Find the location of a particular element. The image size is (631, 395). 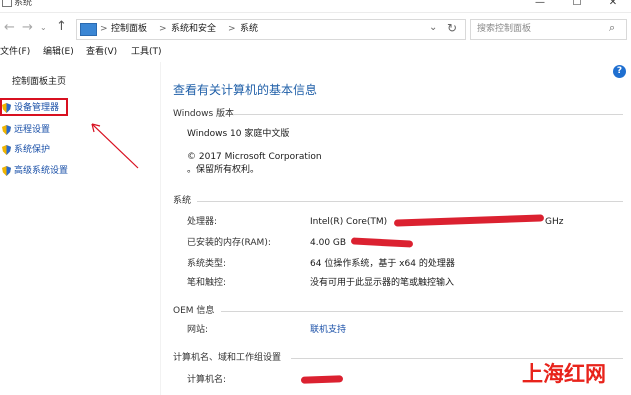

annotation-arrow is located at coordinates (115, 146).